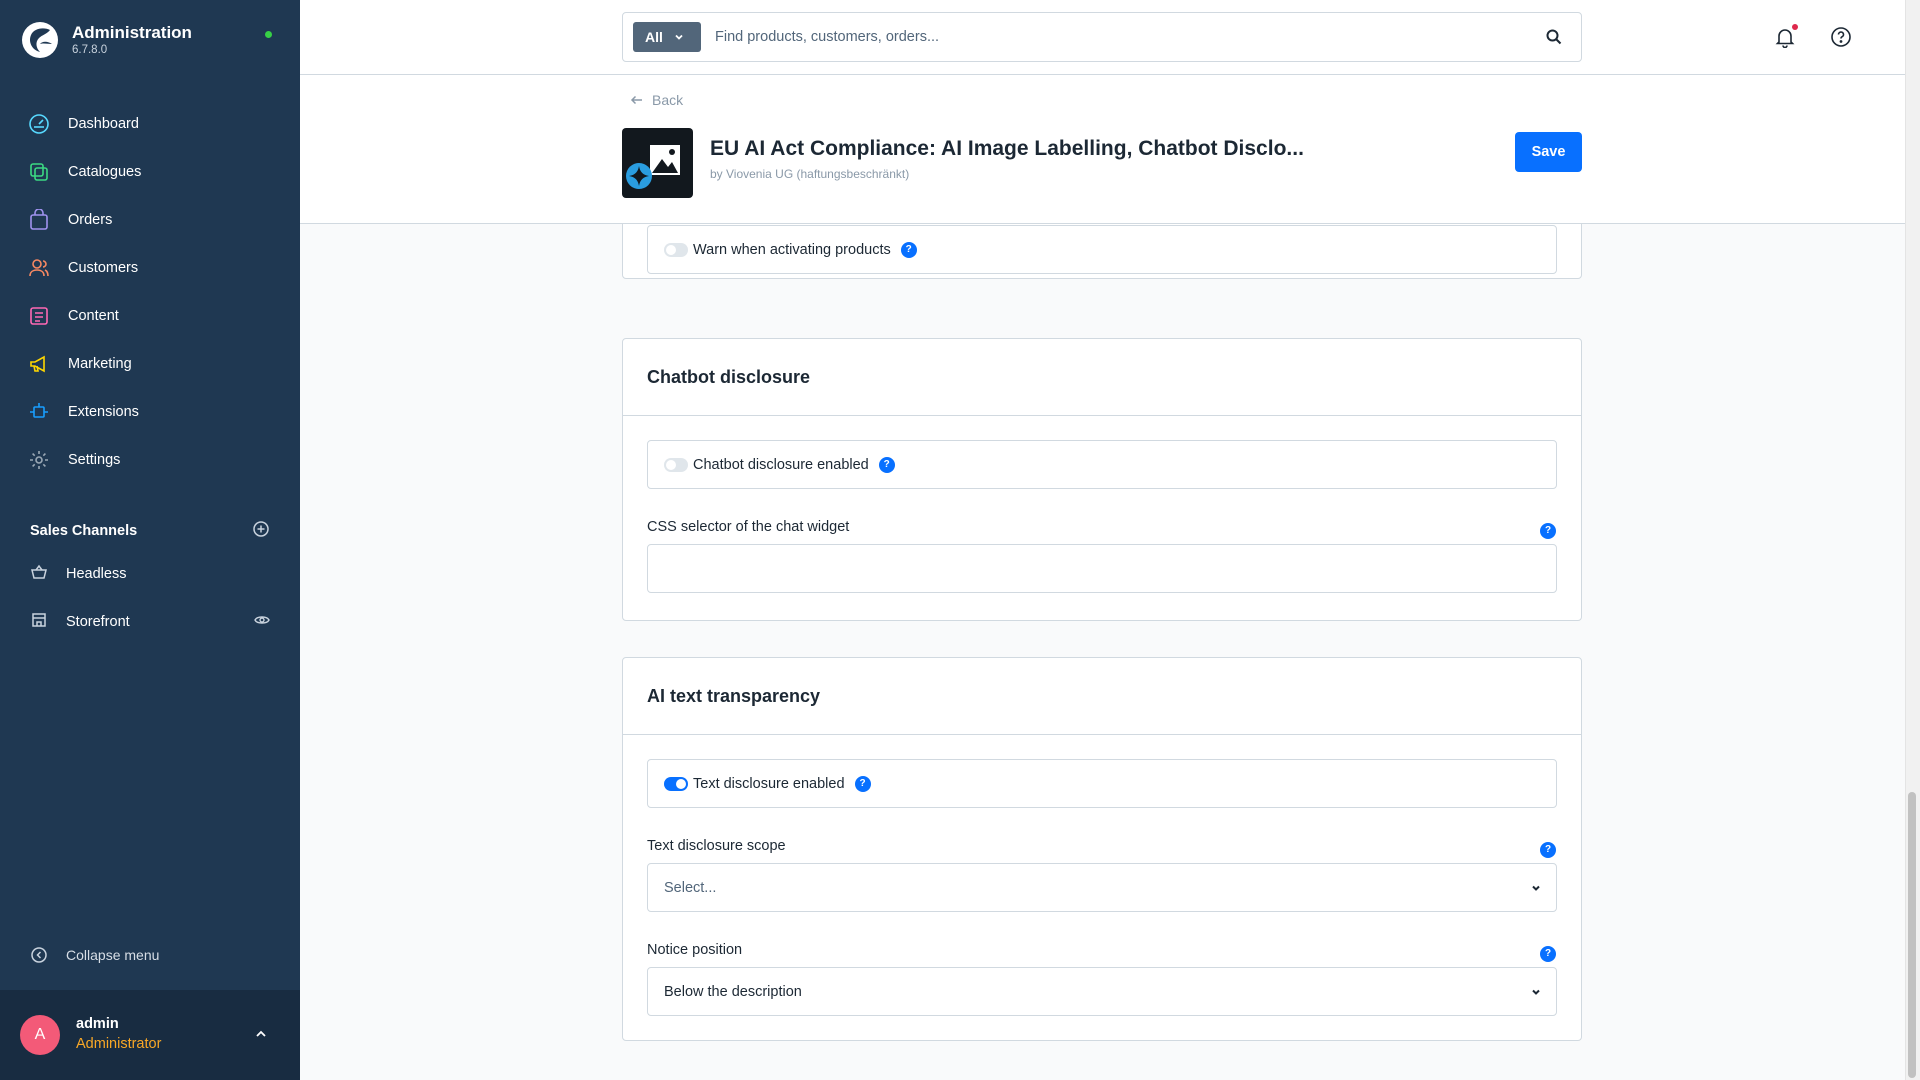  I want to click on chevron-up-icon, so click(261, 1033).